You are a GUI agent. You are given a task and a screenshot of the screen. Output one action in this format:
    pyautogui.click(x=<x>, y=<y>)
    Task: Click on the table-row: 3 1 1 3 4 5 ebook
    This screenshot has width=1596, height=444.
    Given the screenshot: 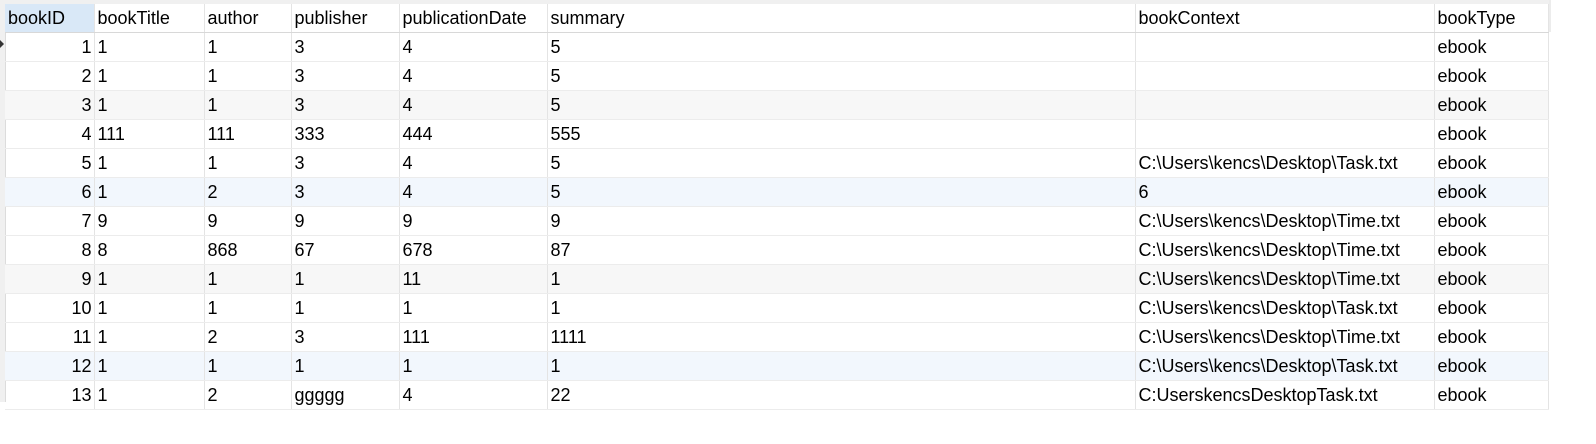 What is the action you would take?
    pyautogui.click(x=777, y=105)
    